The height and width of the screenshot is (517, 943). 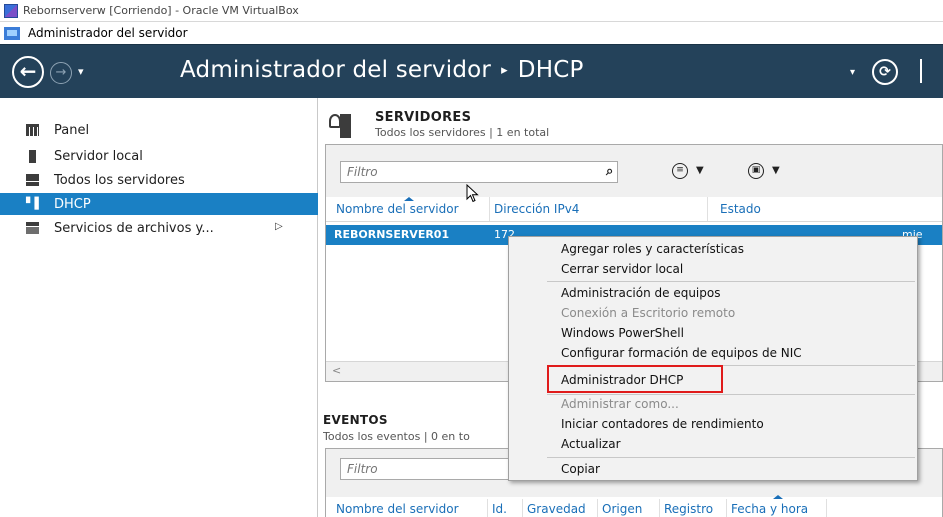 What do you see at coordinates (713, 470) in the screenshot?
I see `menu-item-copy: Copiar` at bounding box center [713, 470].